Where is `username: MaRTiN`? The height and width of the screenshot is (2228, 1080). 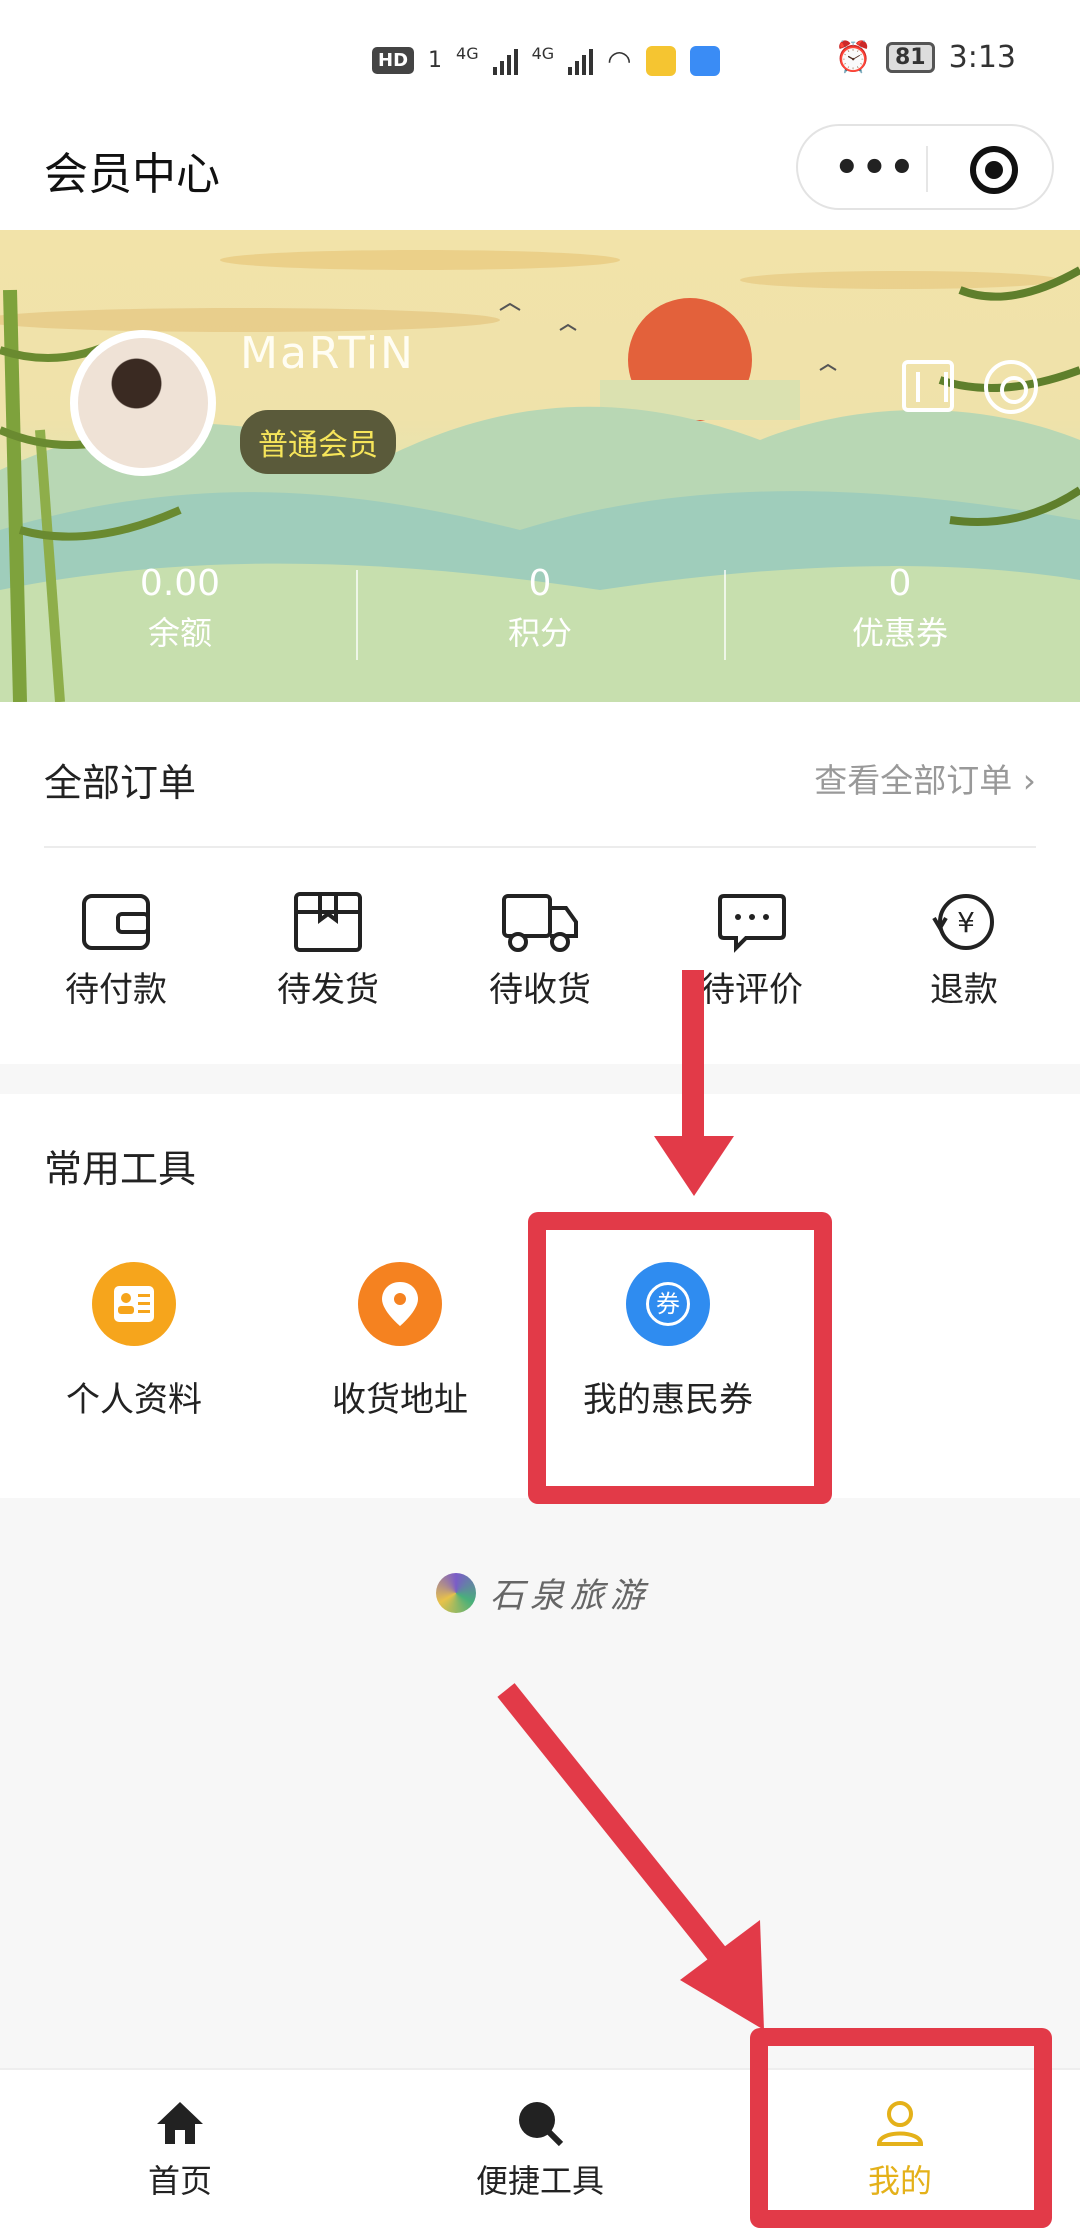
username: MaRTiN is located at coordinates (327, 353).